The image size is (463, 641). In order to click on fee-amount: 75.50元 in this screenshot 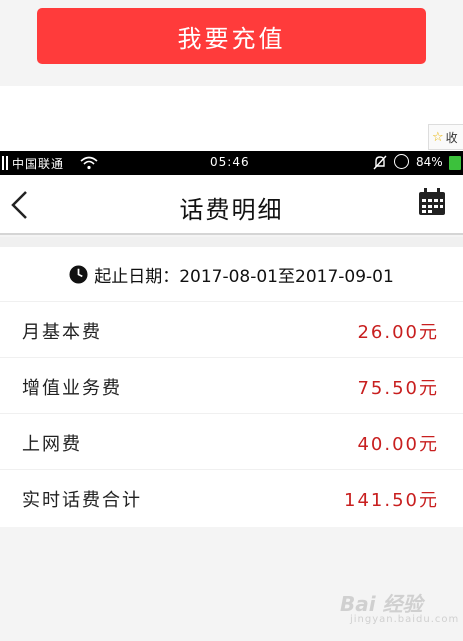, I will do `click(398, 388)`.